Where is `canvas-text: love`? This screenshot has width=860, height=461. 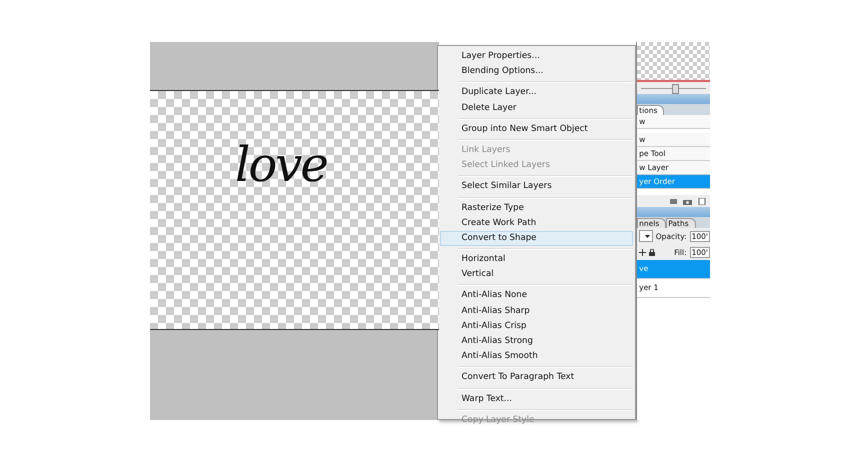
canvas-text: love is located at coordinates (281, 165).